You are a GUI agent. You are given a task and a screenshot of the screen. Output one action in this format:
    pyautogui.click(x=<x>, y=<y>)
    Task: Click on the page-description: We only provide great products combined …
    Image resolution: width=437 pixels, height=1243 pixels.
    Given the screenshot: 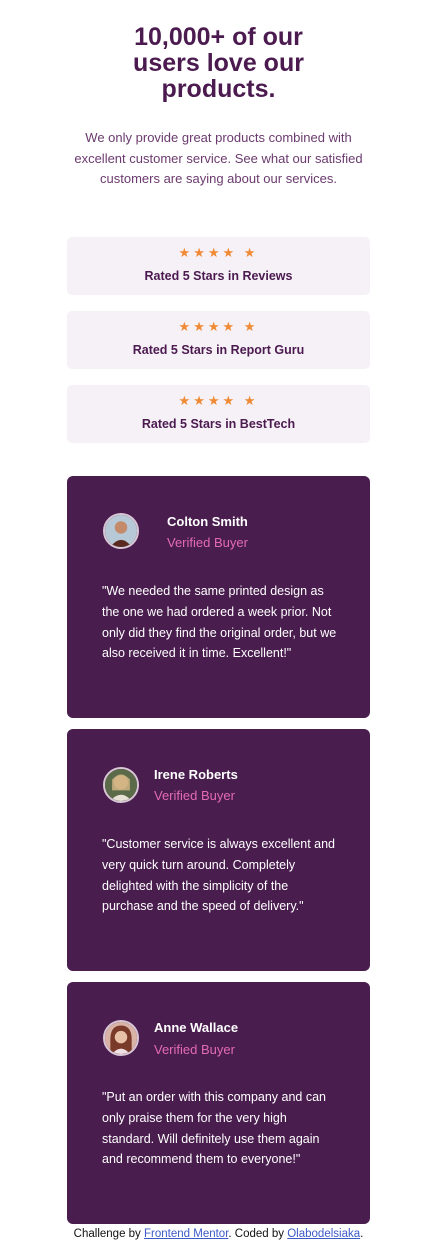 What is the action you would take?
    pyautogui.click(x=218, y=158)
    